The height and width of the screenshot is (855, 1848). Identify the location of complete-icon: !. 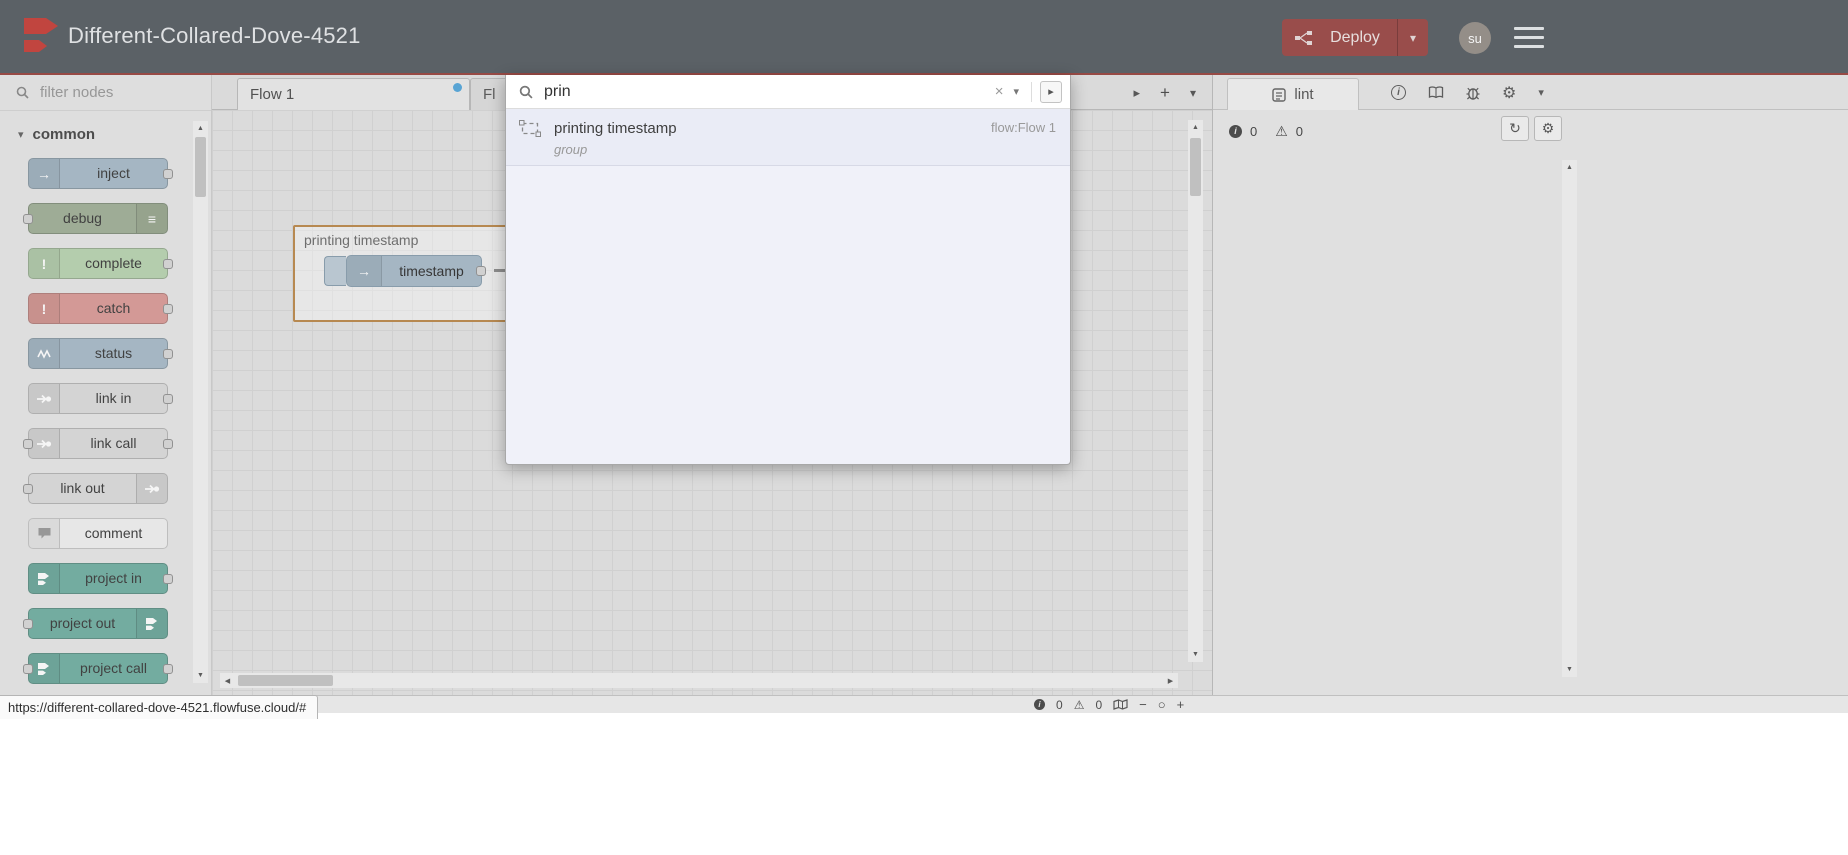
(44, 263).